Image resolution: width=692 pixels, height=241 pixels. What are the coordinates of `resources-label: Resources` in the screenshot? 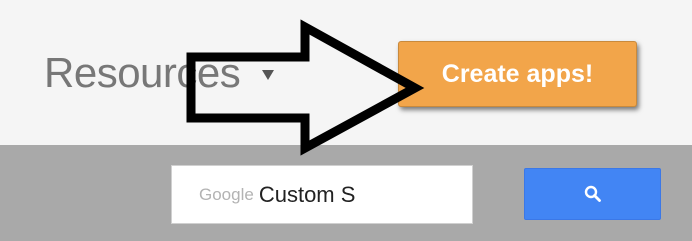 It's located at (142, 72).